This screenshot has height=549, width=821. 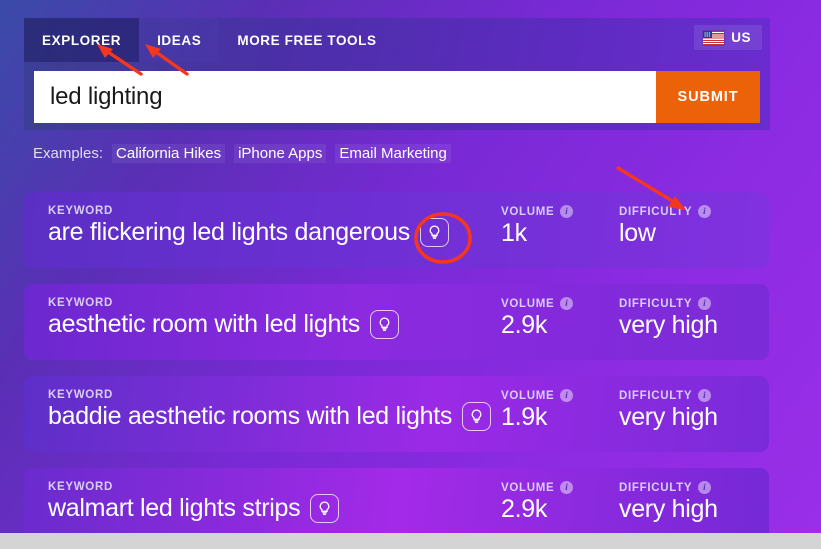 I want to click on search-input, so click(x=345, y=97).